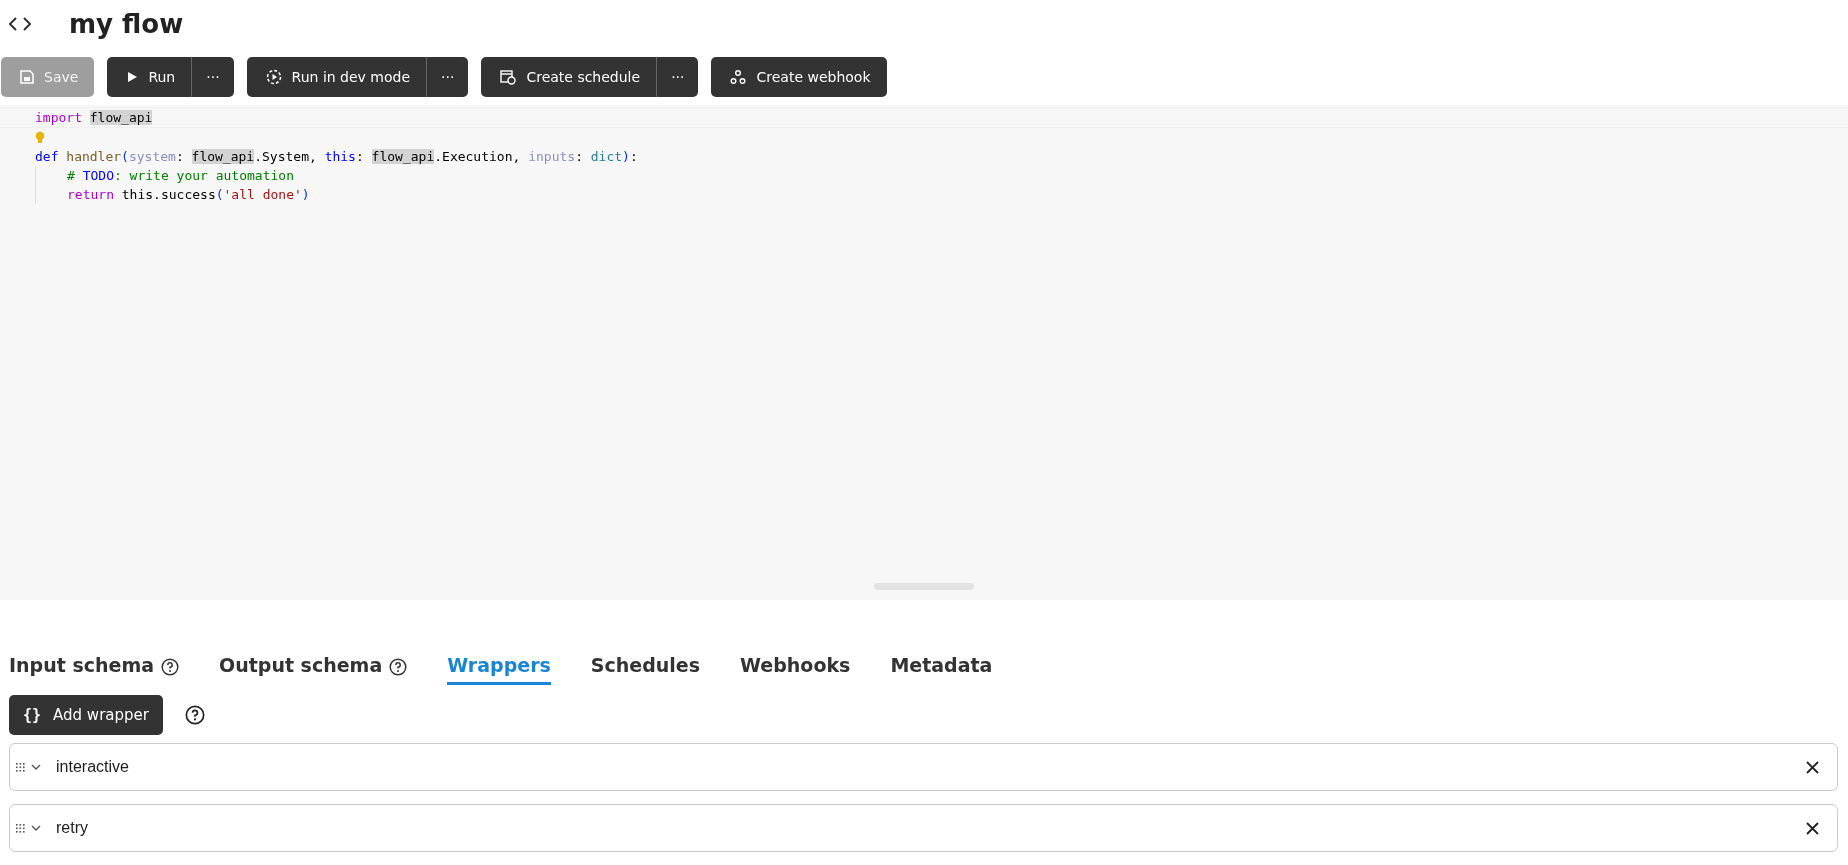 The height and width of the screenshot is (865, 1848). What do you see at coordinates (941, 666) in the screenshot?
I see `tab: Metadata` at bounding box center [941, 666].